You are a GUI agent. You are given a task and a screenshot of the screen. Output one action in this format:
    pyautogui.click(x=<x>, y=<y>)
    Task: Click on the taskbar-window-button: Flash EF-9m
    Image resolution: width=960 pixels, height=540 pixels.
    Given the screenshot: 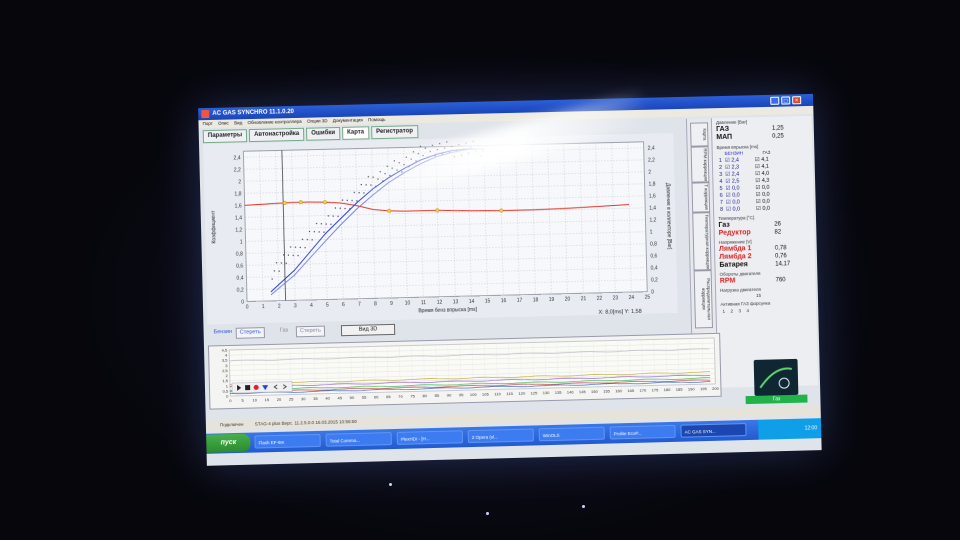 What is the action you would take?
    pyautogui.click(x=287, y=441)
    